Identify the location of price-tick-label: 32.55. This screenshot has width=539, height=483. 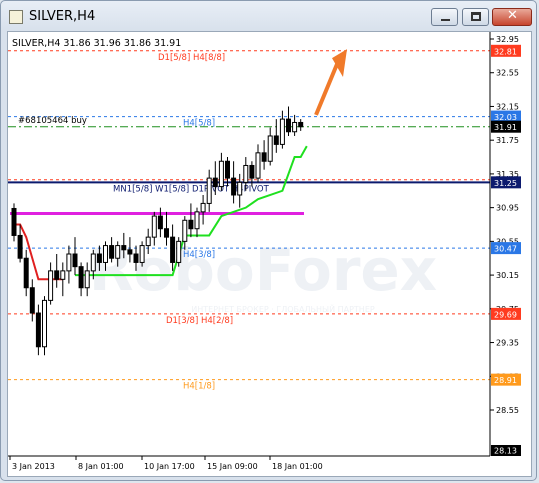
(507, 73).